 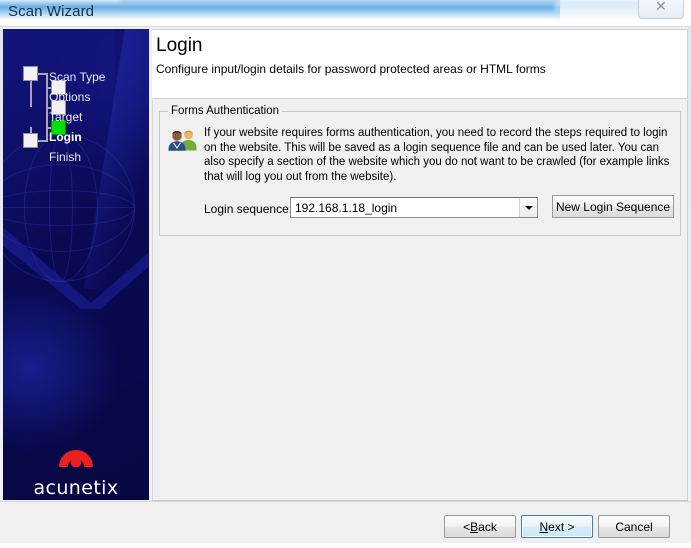 What do you see at coordinates (30, 73) in the screenshot?
I see `step-node-scan-type` at bounding box center [30, 73].